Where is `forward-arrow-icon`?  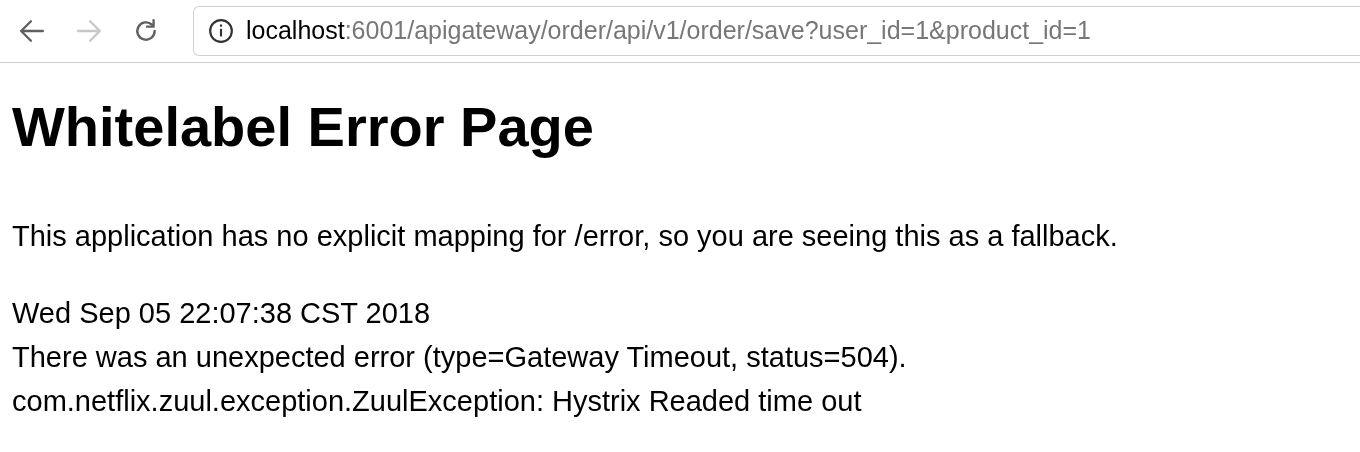
forward-arrow-icon is located at coordinates (89, 31).